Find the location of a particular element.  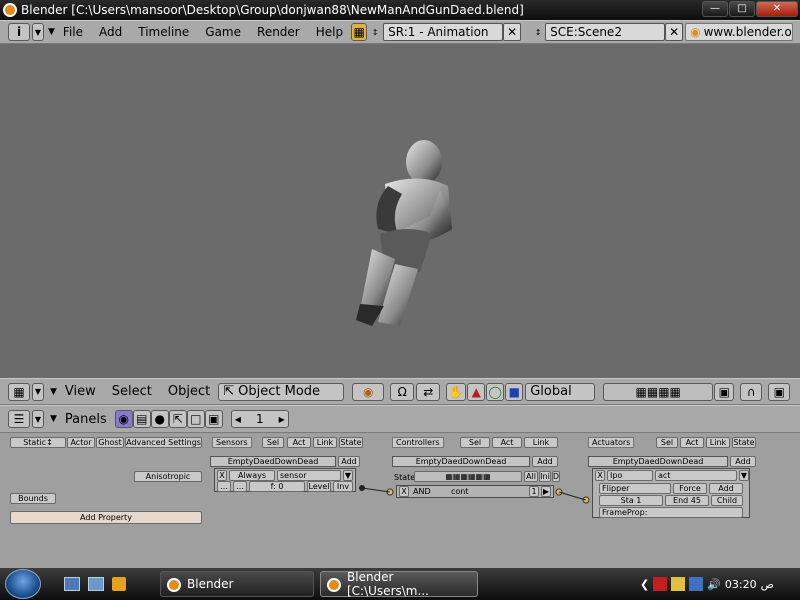

volume-icon: 🔊 is located at coordinates (714, 584).